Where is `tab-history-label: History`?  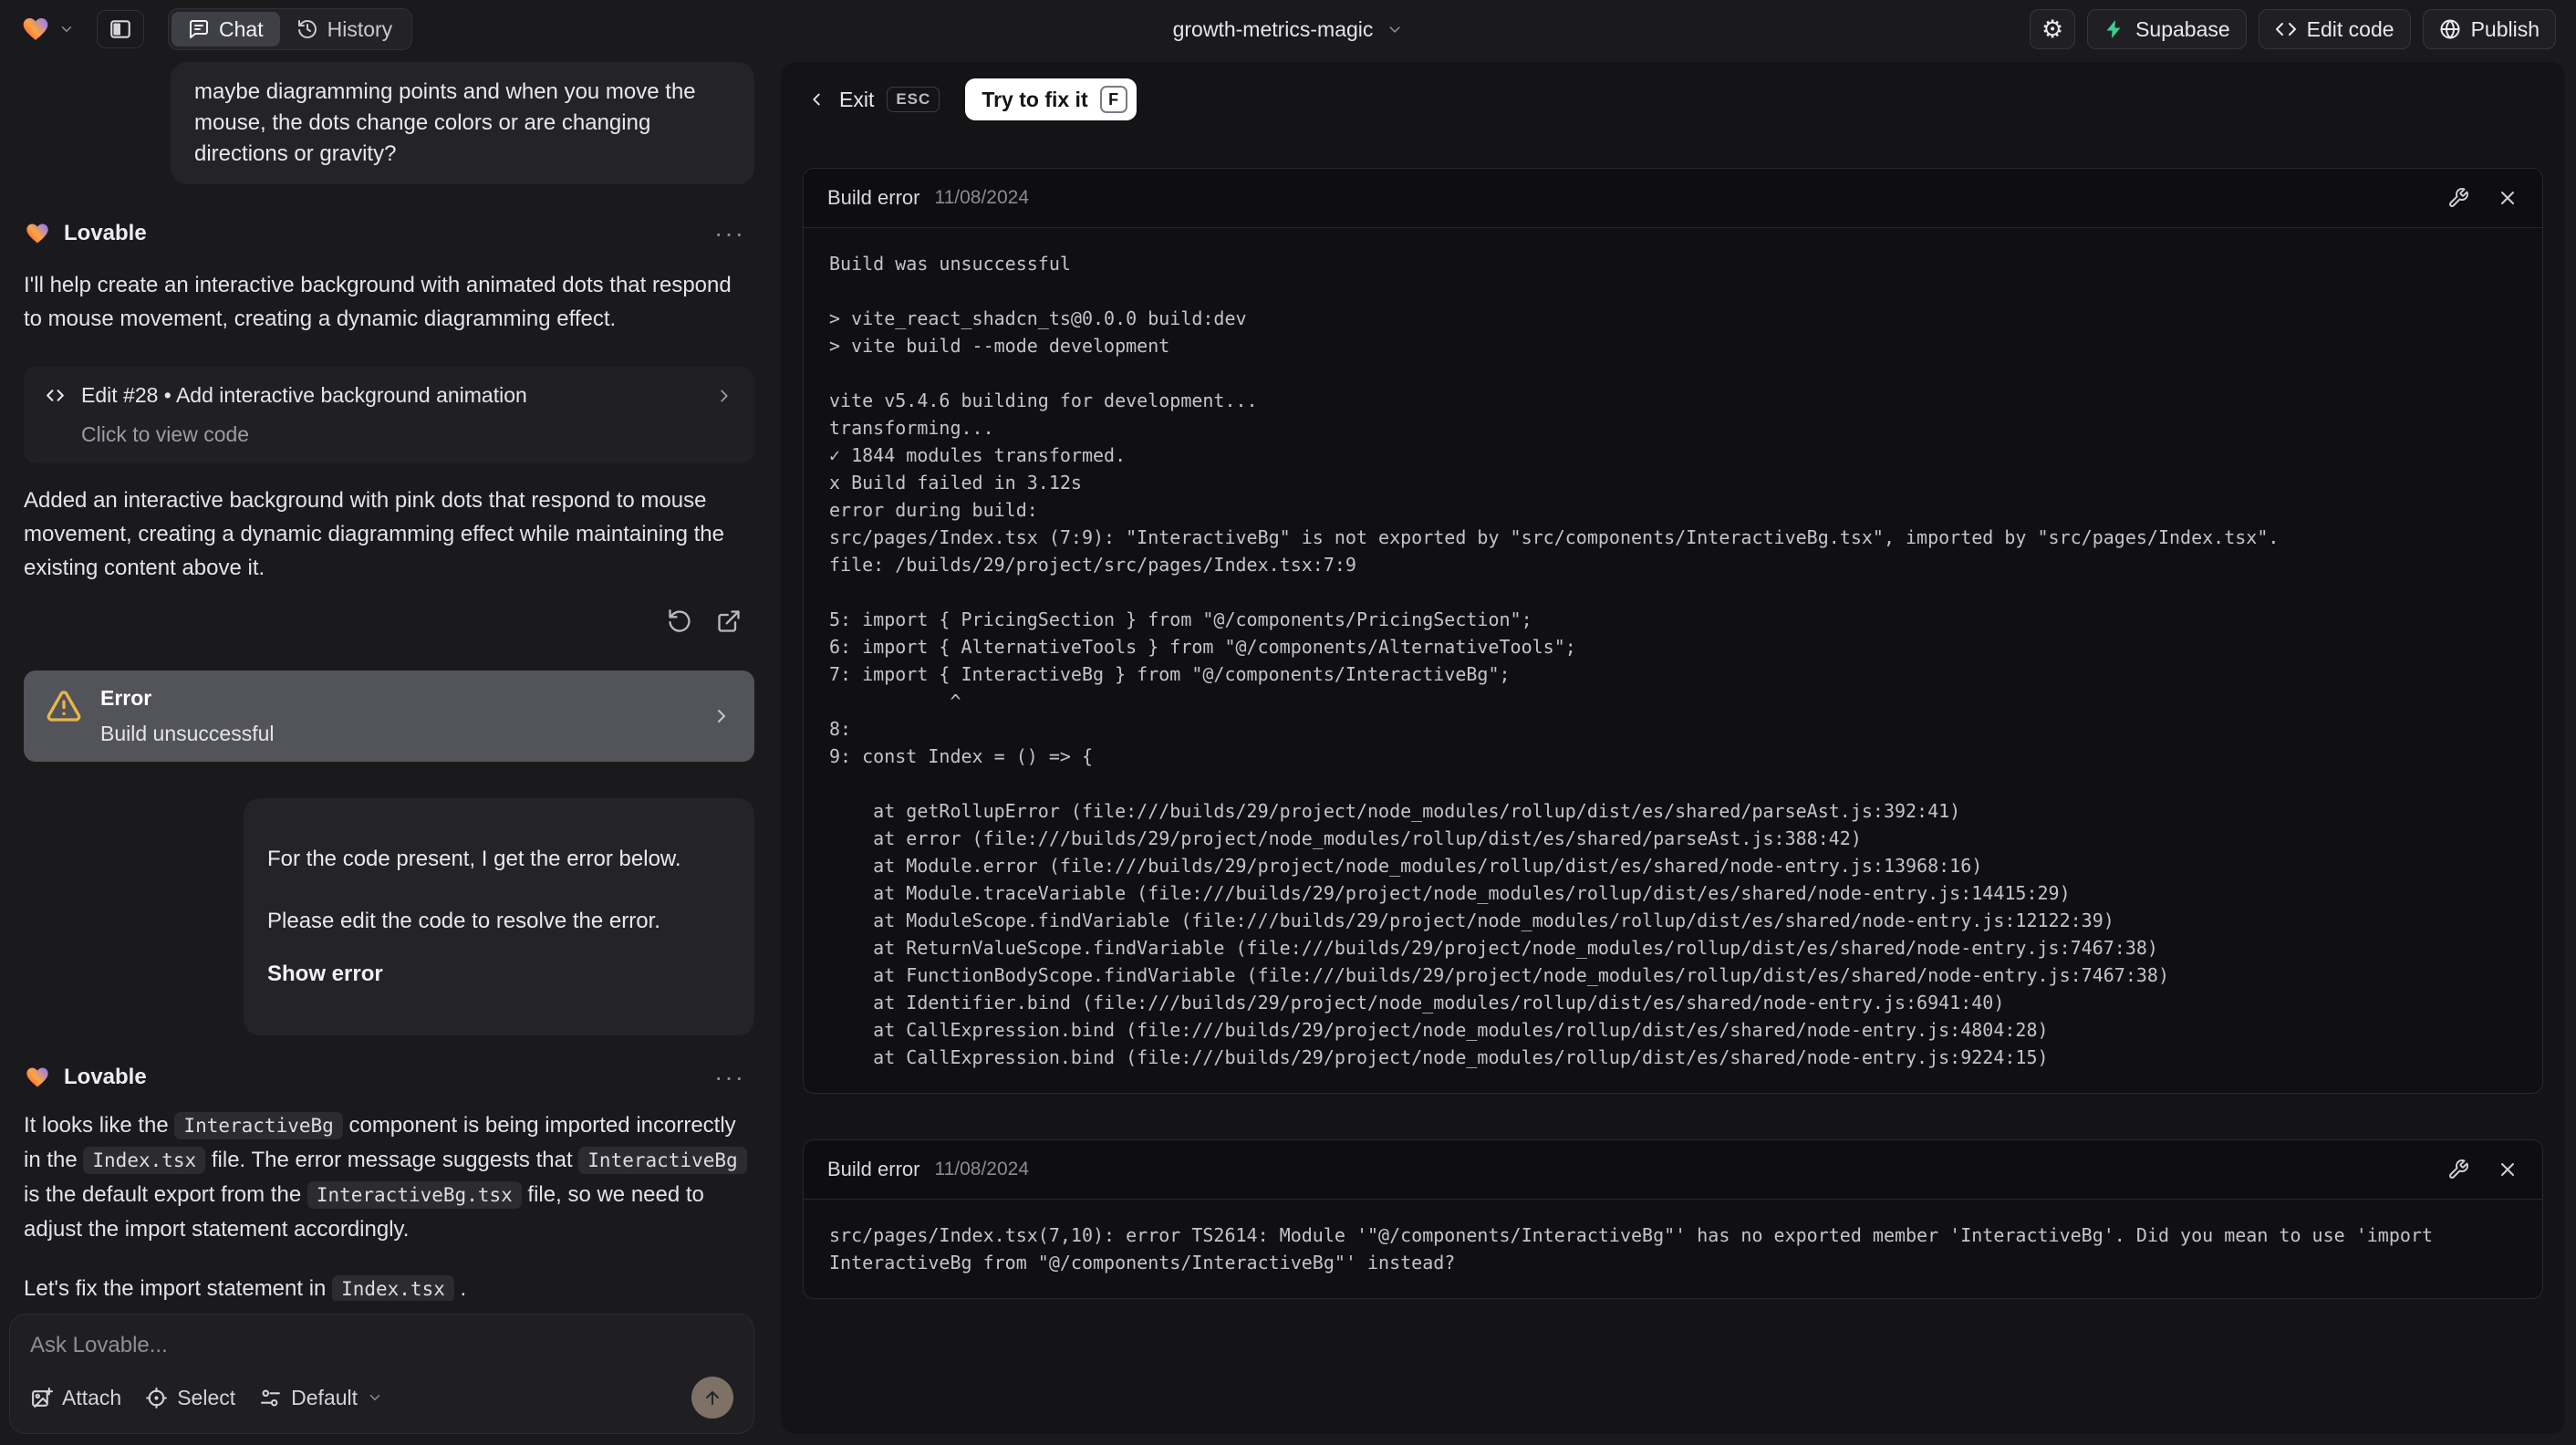
tab-history-label: History is located at coordinates (360, 28).